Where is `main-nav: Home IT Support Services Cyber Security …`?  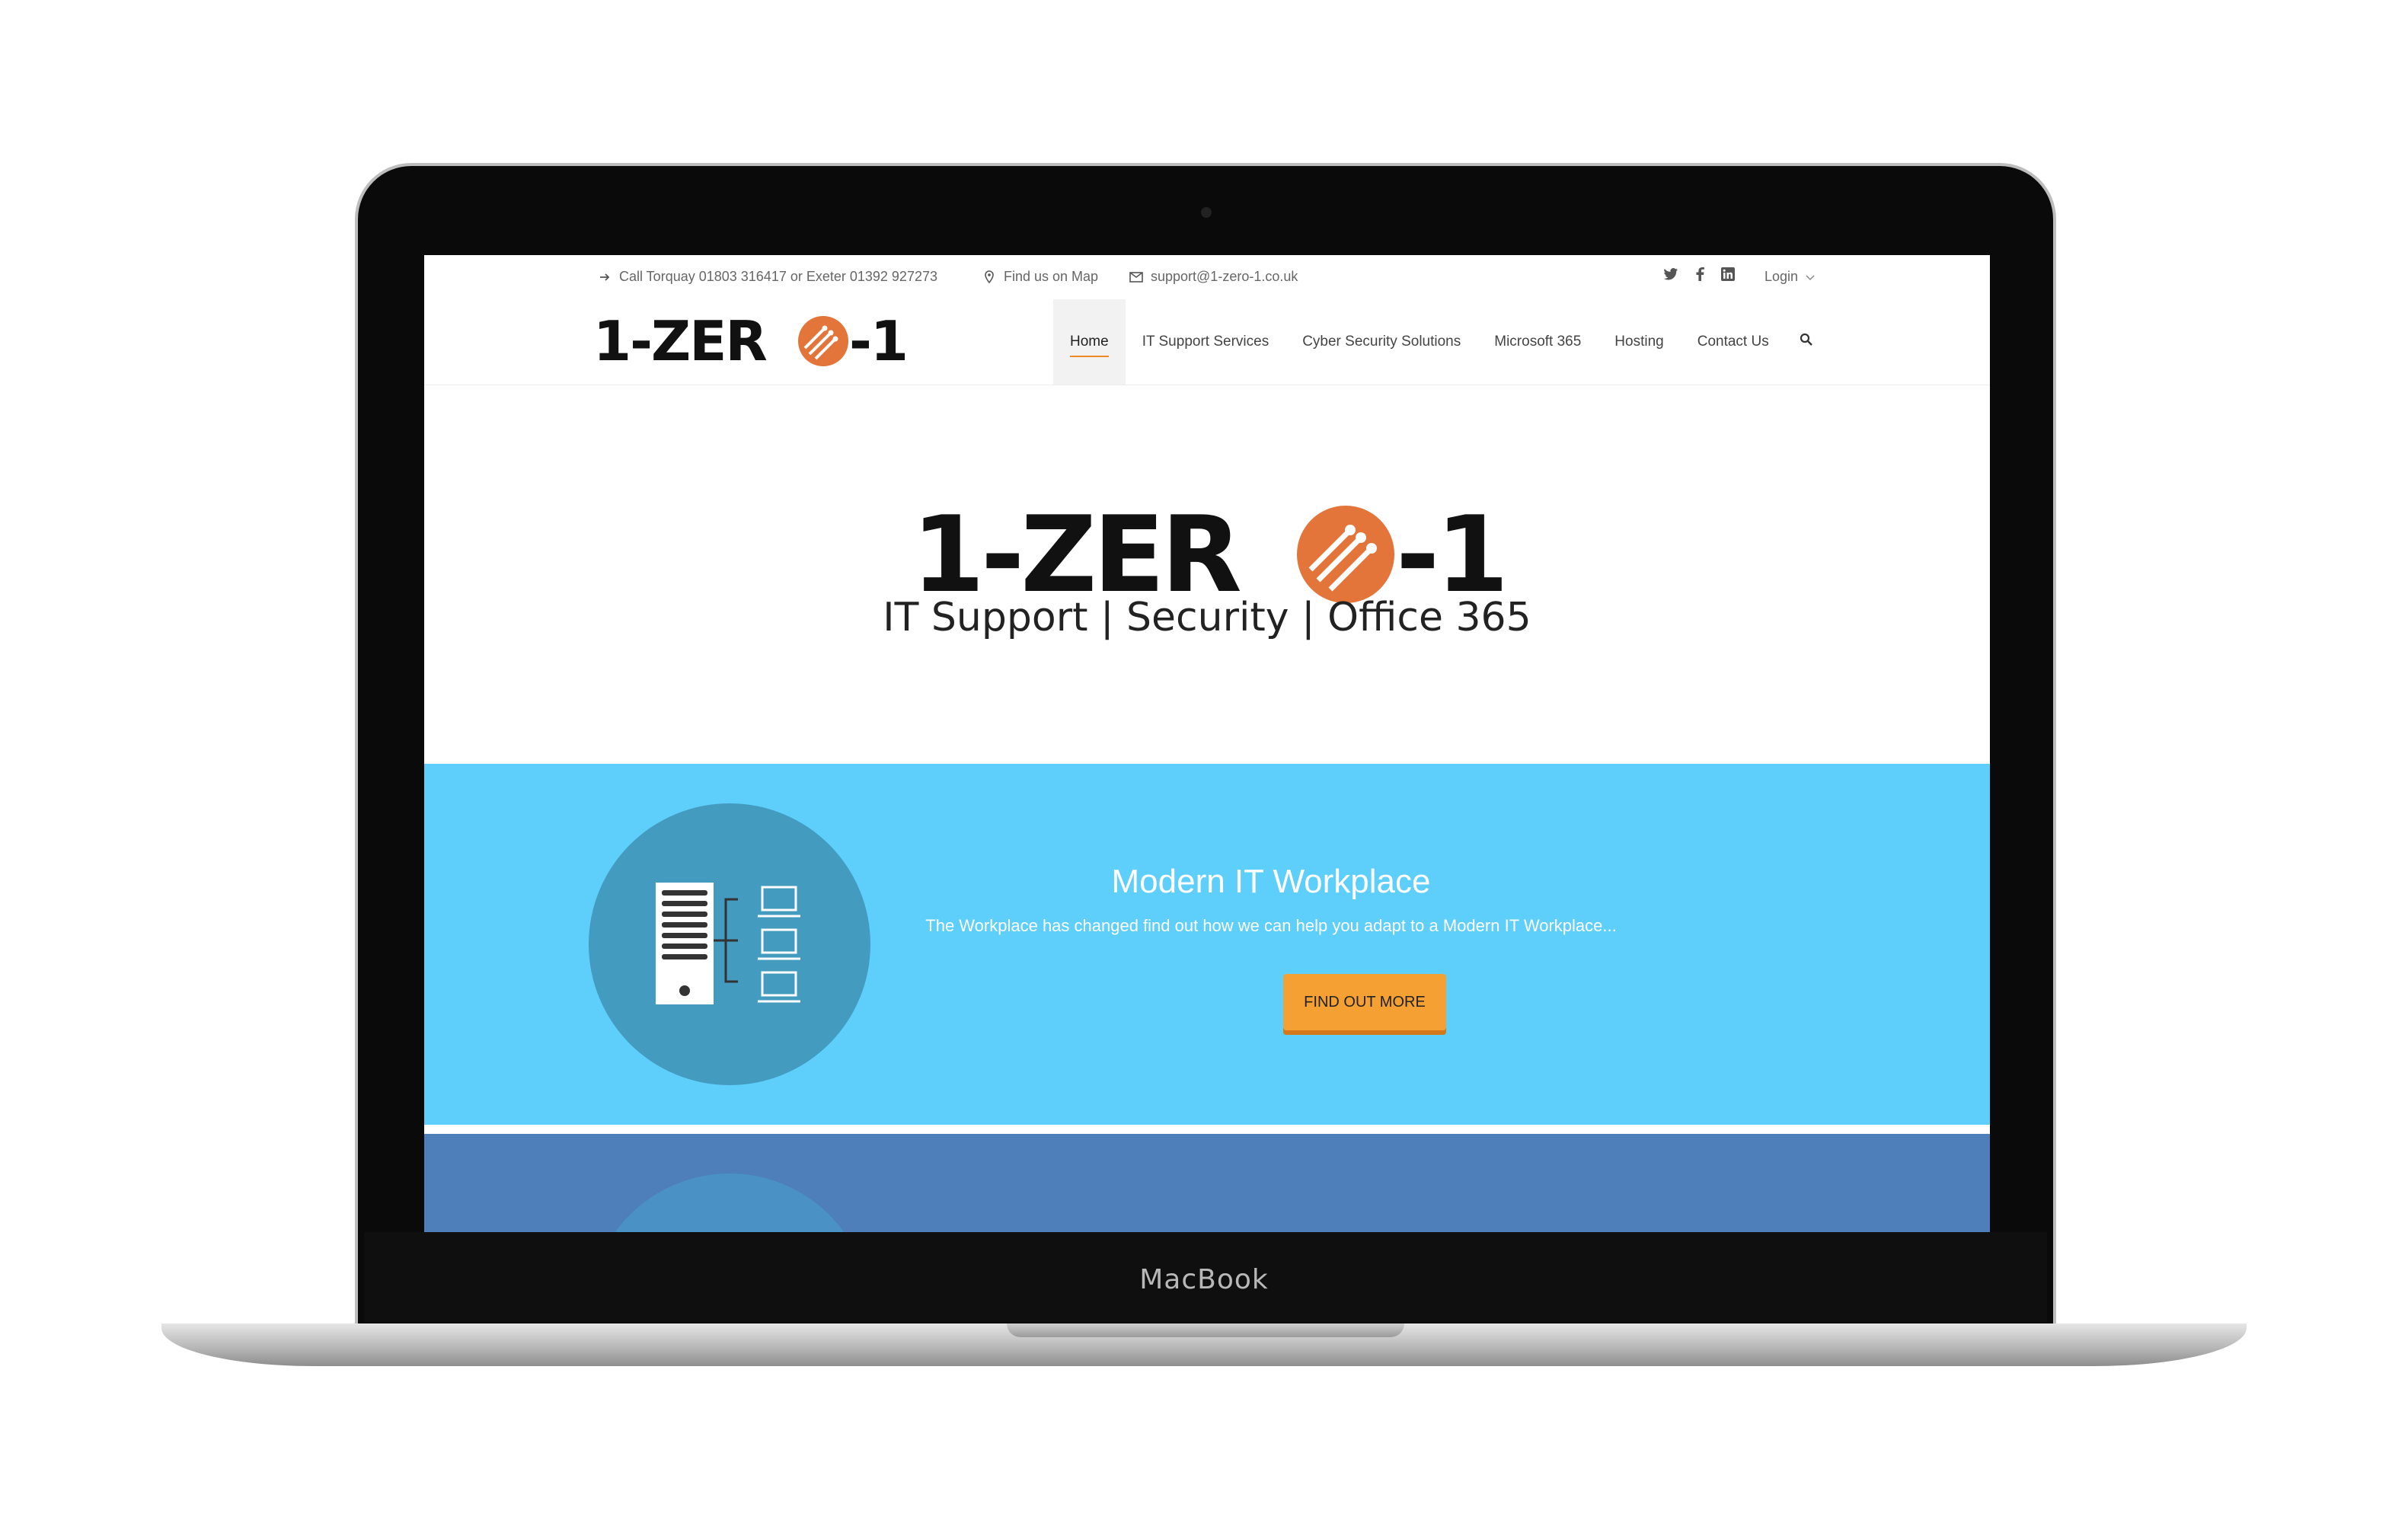 main-nav: Home IT Support Services Cyber Security … is located at coordinates (1440, 342).